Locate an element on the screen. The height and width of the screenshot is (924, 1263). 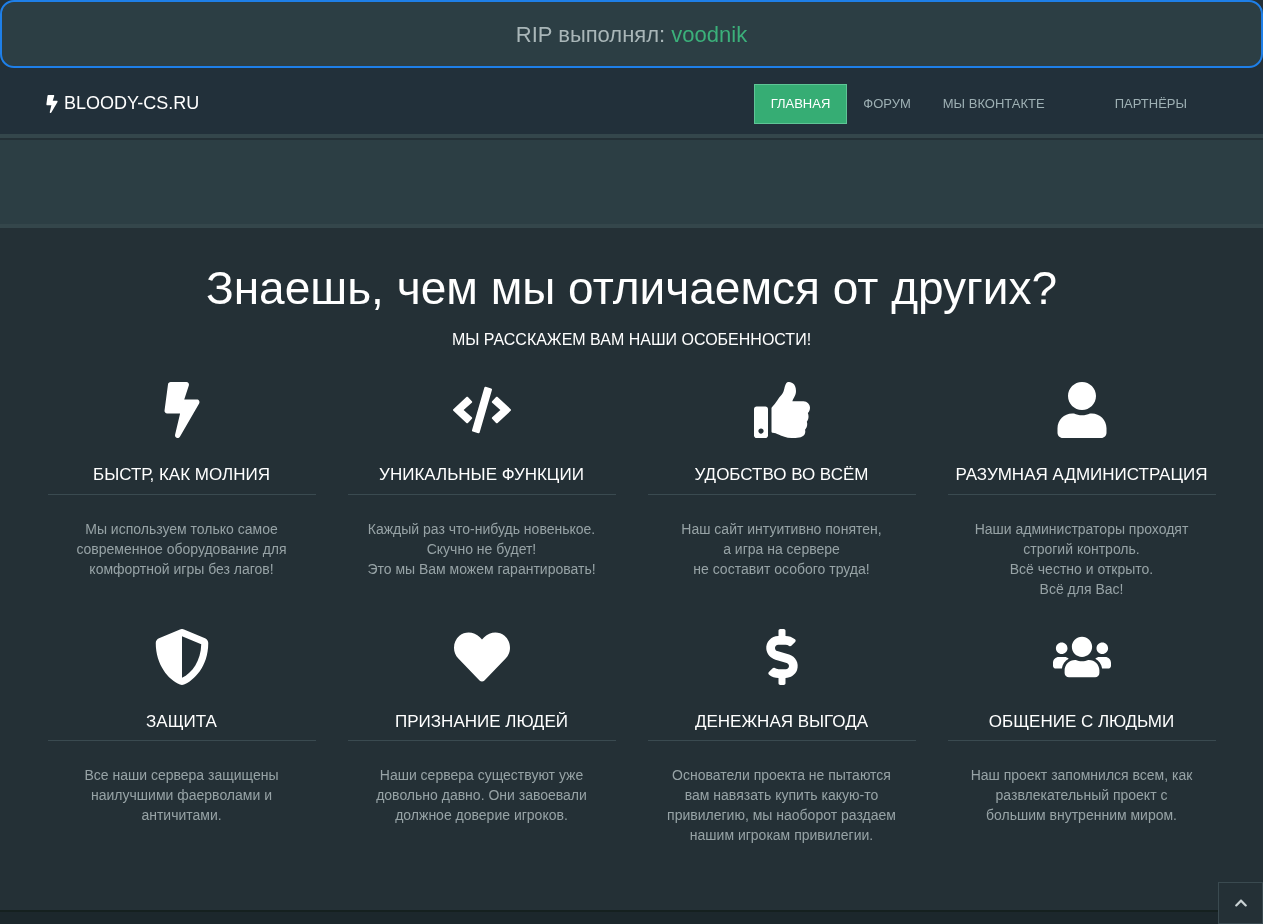
nav-link: МЫ ВКОНТАКТЕ is located at coordinates (993, 104).